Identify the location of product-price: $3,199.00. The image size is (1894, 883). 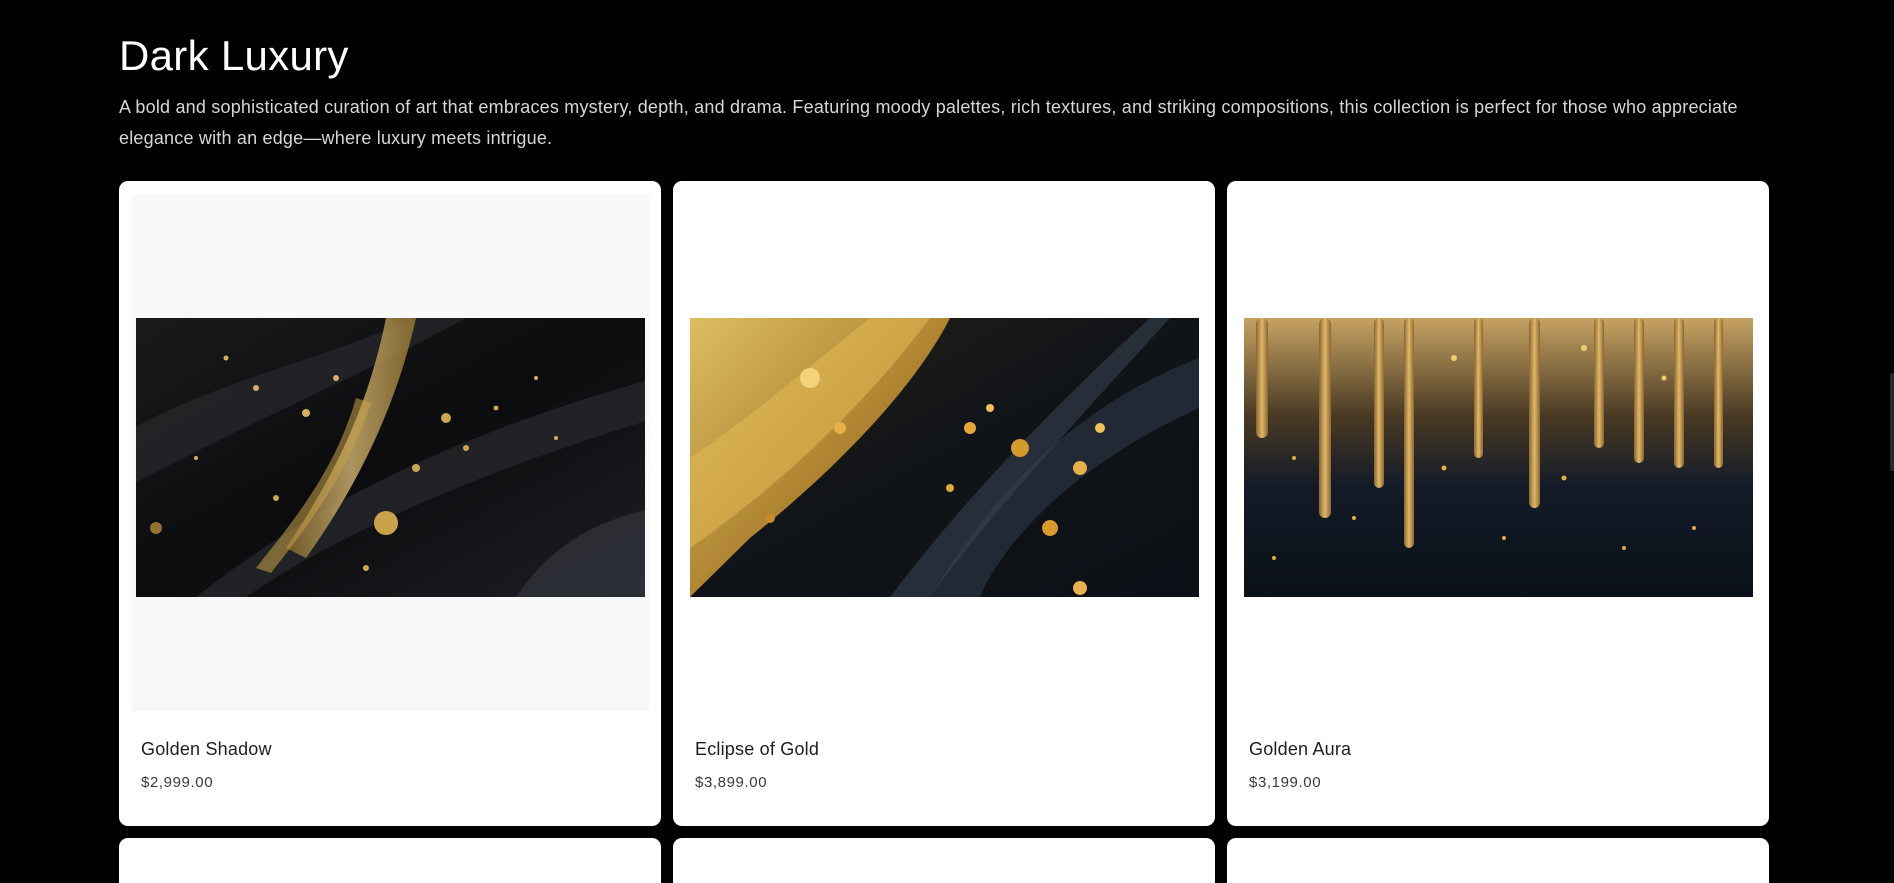
(1285, 782).